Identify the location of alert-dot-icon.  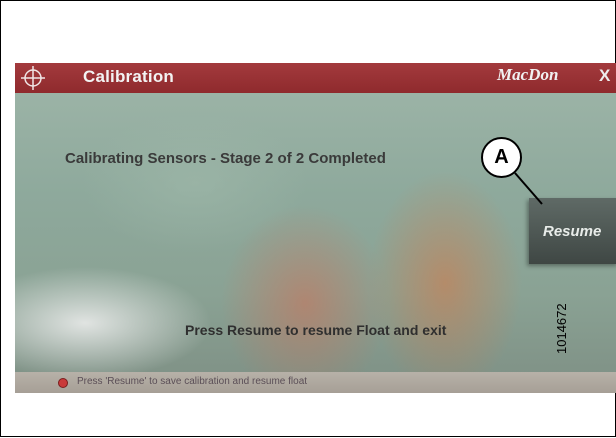
(63, 383).